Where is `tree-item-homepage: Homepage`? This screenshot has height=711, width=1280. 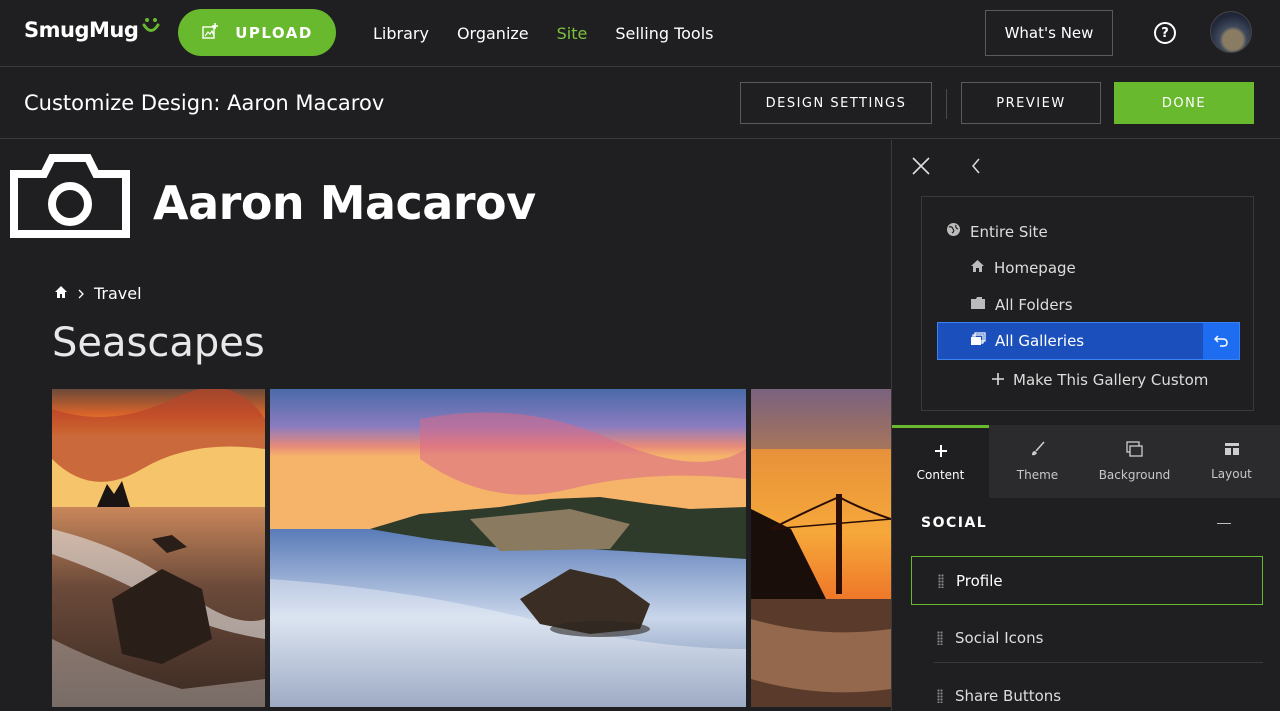
tree-item-homepage: Homepage is located at coordinates (1023, 268).